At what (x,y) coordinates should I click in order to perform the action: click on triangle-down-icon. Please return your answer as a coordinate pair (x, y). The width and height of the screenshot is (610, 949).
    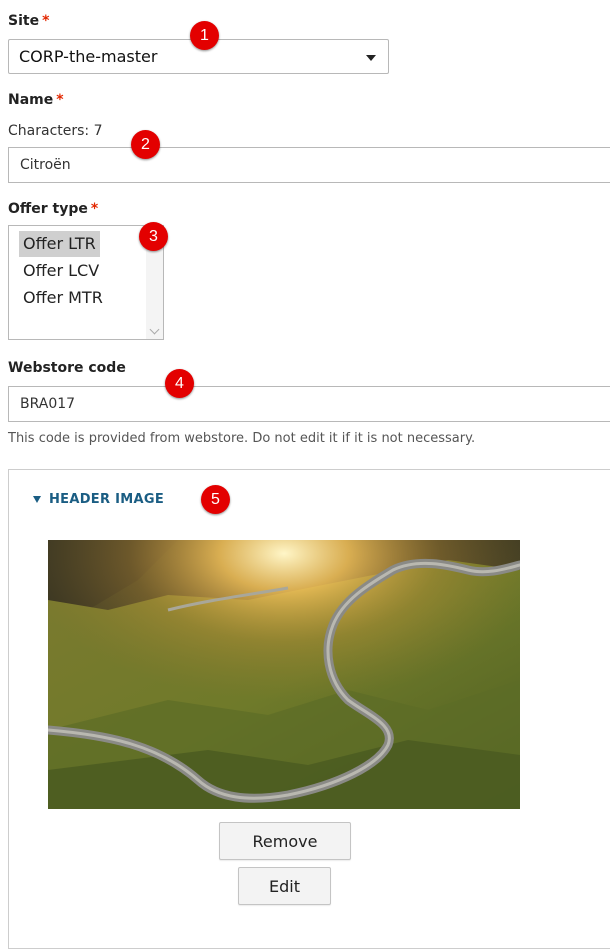
    Looking at the image, I should click on (37, 499).